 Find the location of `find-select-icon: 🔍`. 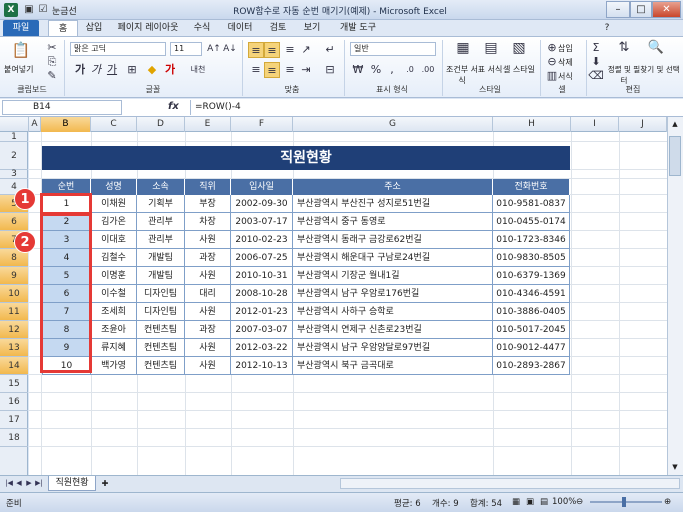

find-select-icon: 🔍 is located at coordinates (656, 50).